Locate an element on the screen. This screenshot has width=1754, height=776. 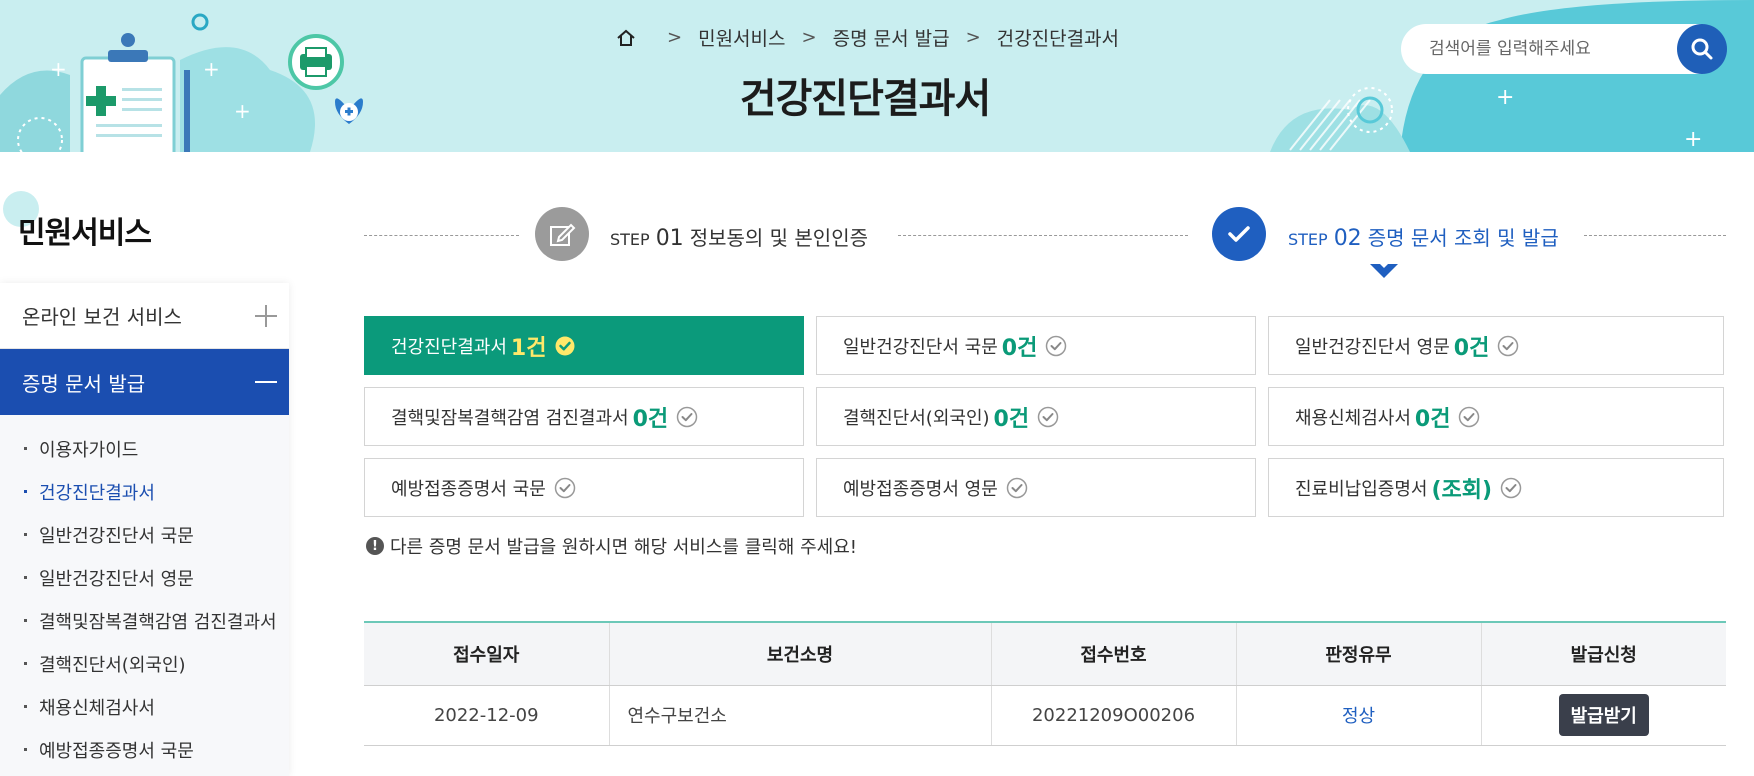
document-option: 결핵및잠복결핵감염 검진결과서 0건 is located at coordinates (584, 416).